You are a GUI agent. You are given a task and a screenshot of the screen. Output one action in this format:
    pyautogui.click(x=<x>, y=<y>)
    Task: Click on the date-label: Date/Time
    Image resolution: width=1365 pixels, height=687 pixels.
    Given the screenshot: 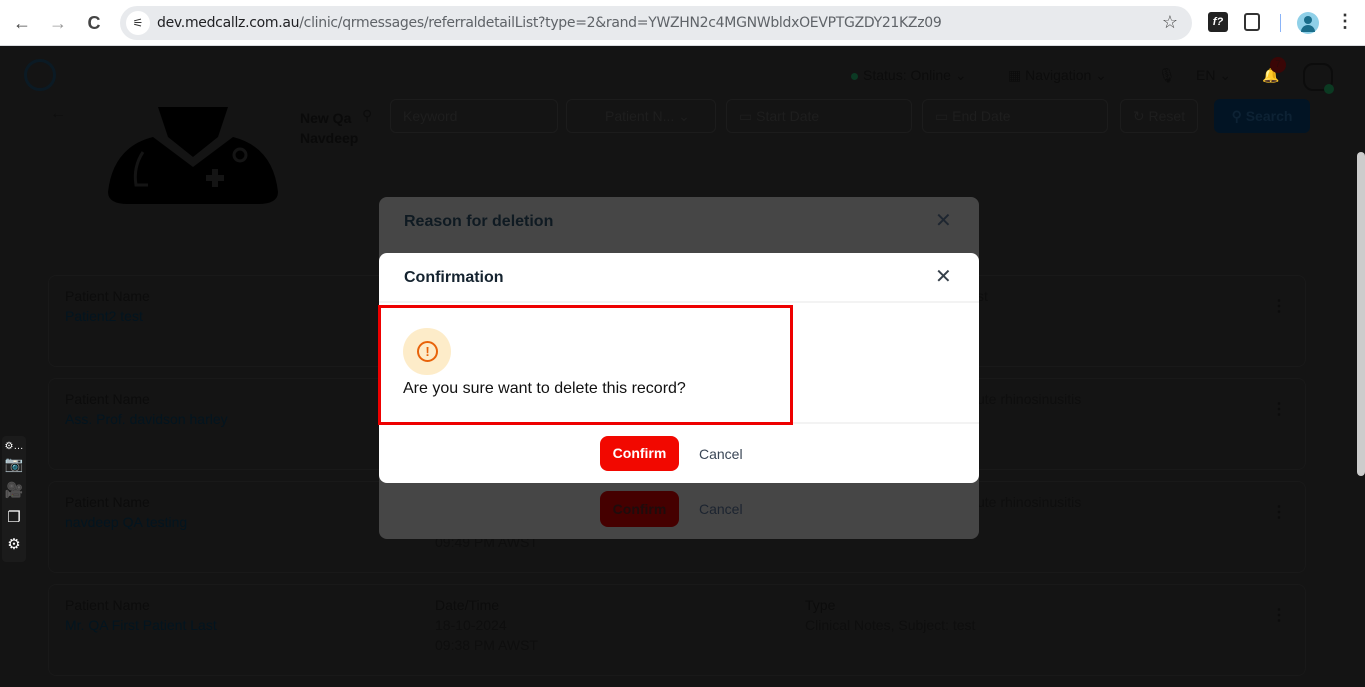 What is the action you would take?
    pyautogui.click(x=467, y=605)
    